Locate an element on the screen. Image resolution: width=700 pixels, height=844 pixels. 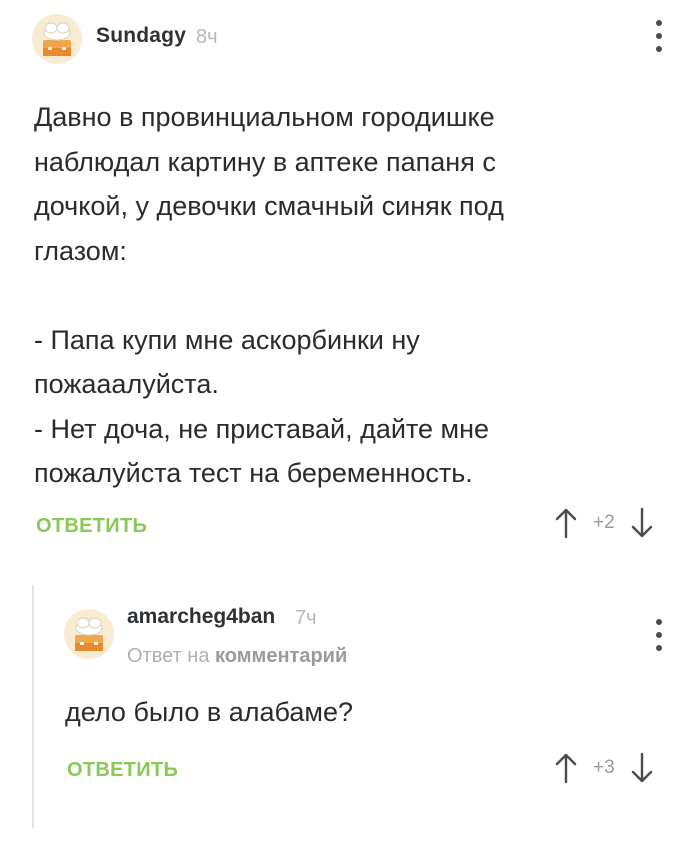
username: amarcheg4ban is located at coordinates (201, 617).